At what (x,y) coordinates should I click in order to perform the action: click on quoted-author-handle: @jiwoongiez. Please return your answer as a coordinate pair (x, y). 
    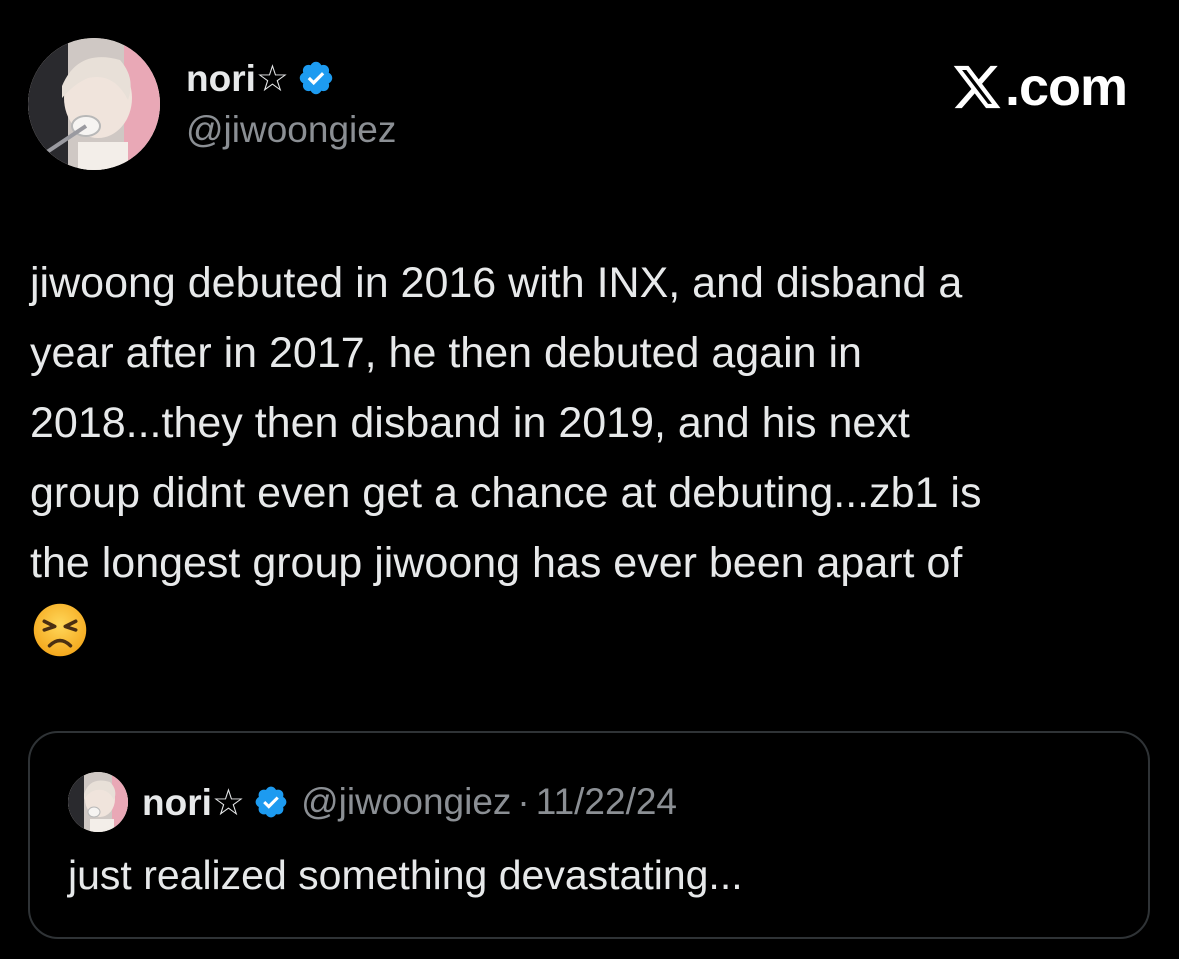
    Looking at the image, I should click on (406, 802).